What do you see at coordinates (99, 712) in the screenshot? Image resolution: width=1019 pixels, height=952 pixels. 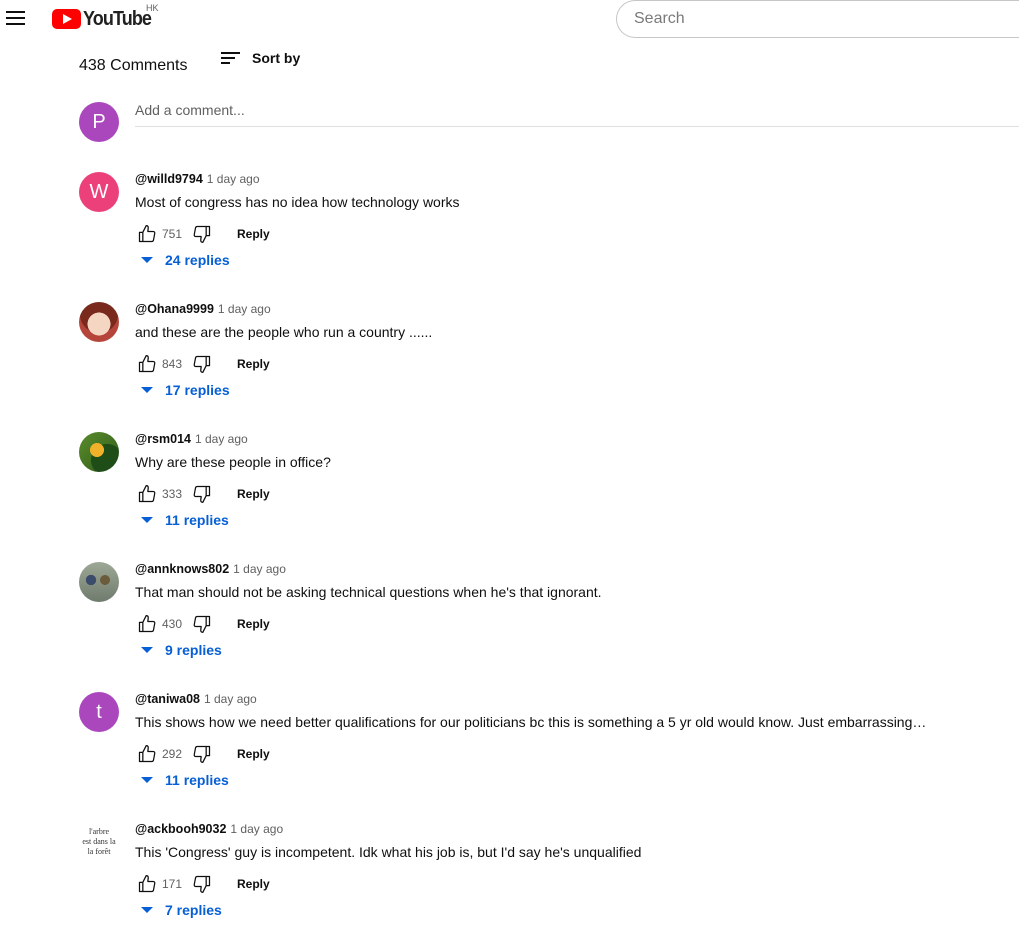 I see `comment-avatar: t` at bounding box center [99, 712].